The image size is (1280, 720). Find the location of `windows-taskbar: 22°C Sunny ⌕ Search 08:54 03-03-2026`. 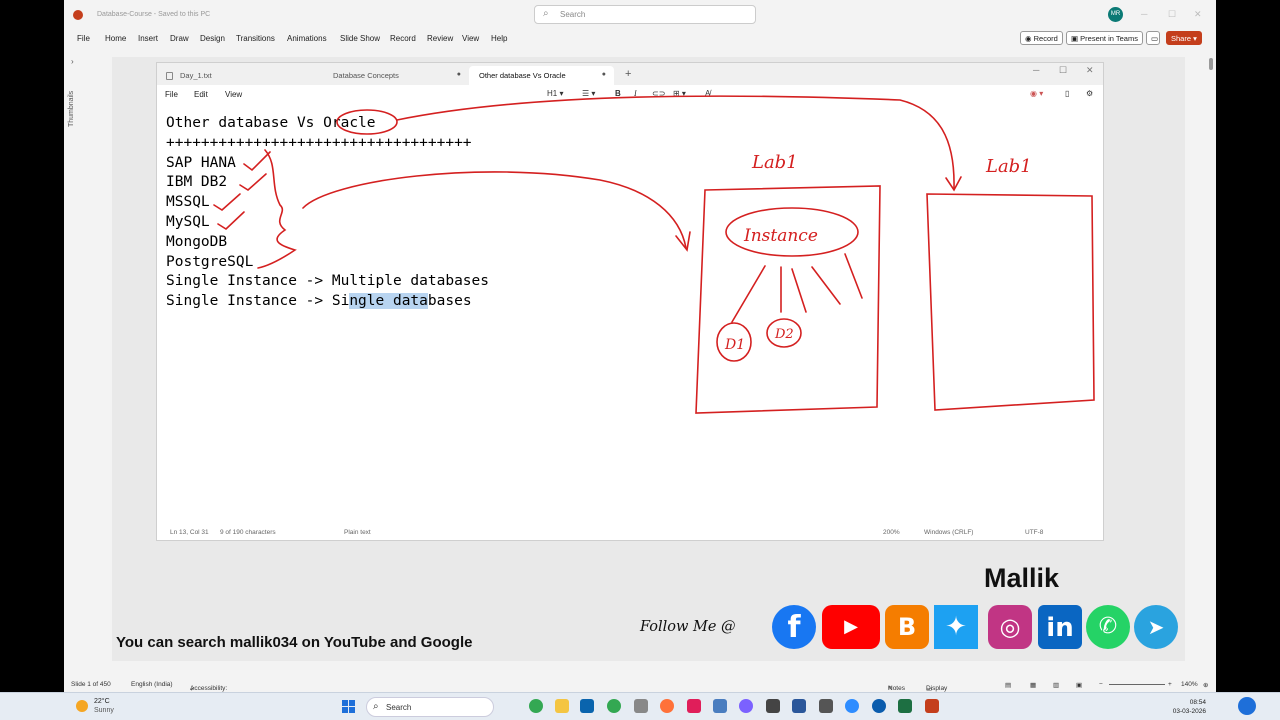

windows-taskbar: 22°C Sunny ⌕ Search 08:54 03-03-2026 is located at coordinates (640, 706).